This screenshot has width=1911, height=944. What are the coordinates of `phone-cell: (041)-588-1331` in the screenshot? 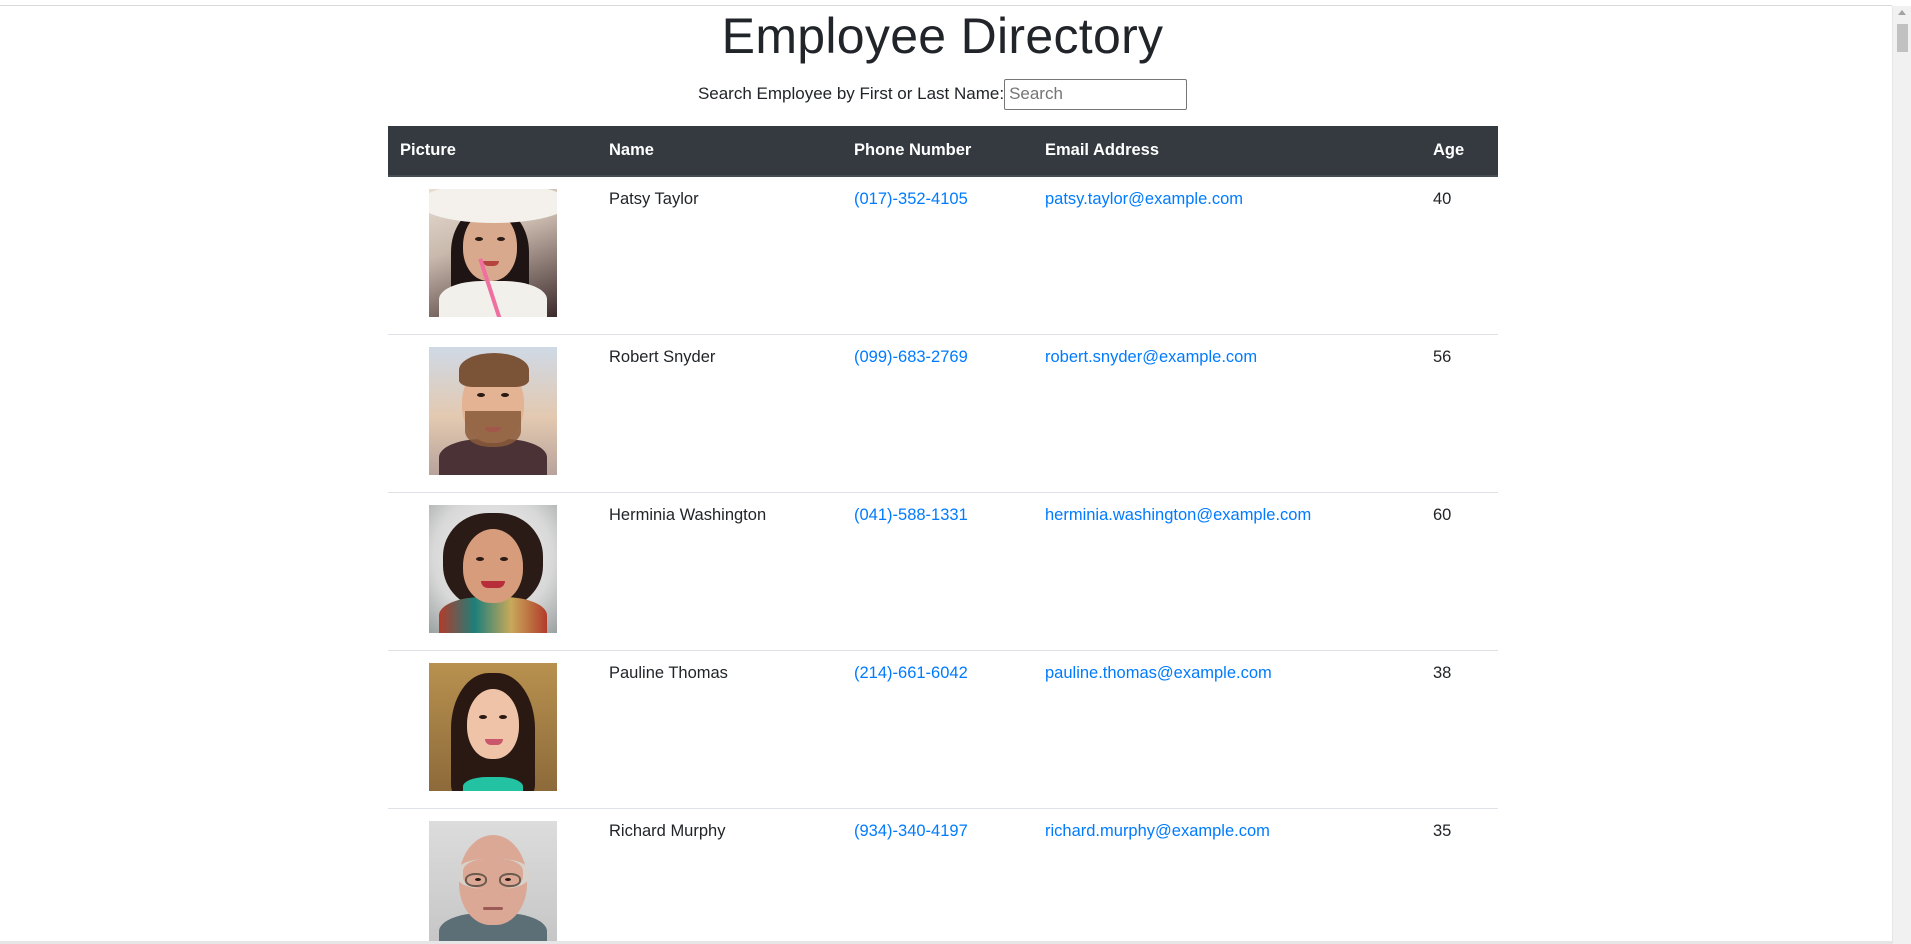 It's located at (937, 571).